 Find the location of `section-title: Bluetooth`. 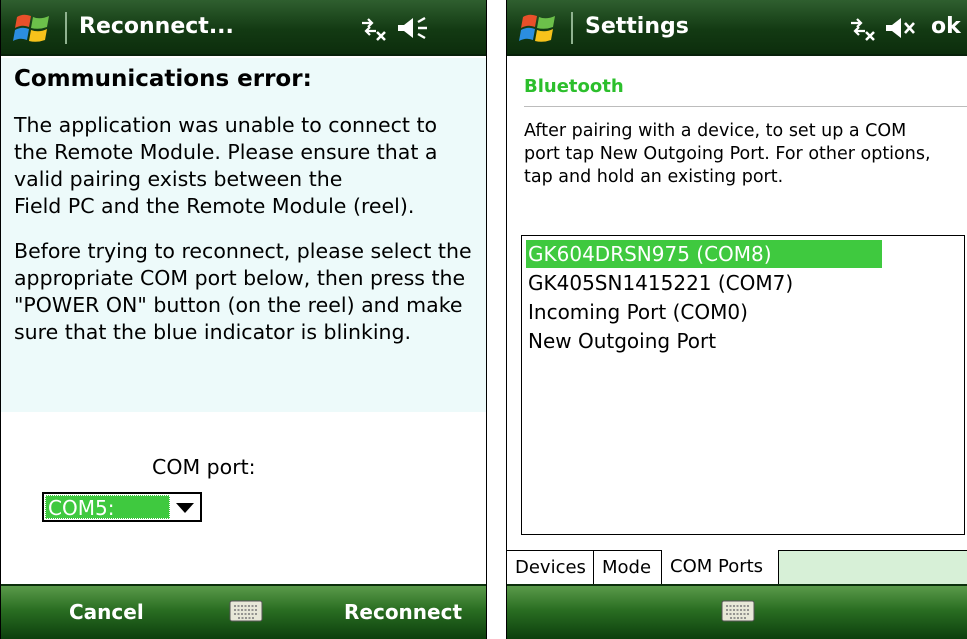

section-title: Bluetooth is located at coordinates (574, 86).